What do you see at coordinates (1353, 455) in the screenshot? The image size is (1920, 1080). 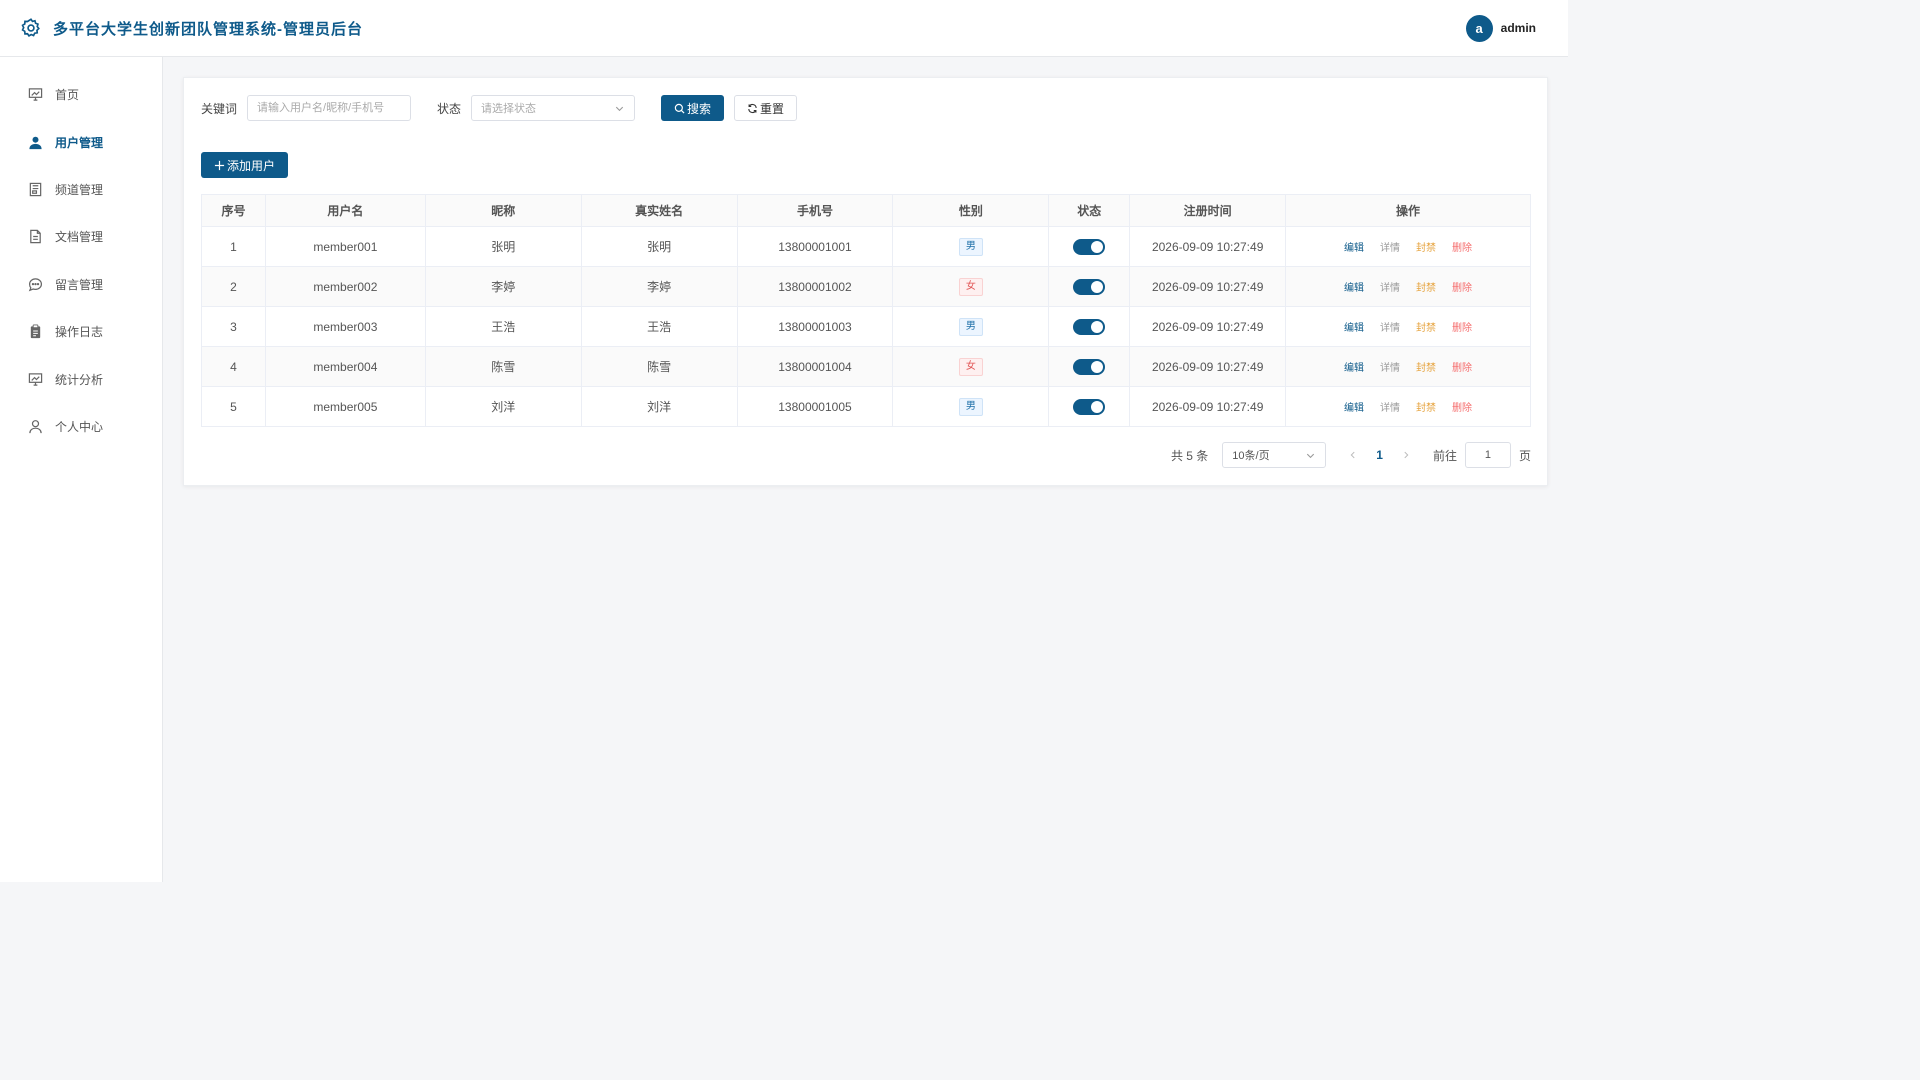 I see `prev-page-icon` at bounding box center [1353, 455].